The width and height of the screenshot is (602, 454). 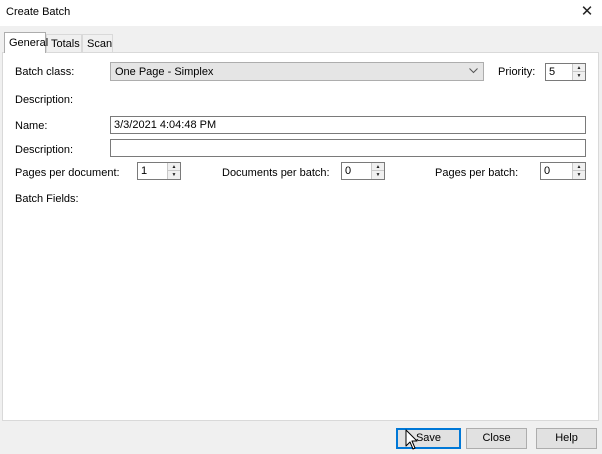 What do you see at coordinates (47, 199) in the screenshot?
I see `batch-fields-label: Batch Fields:` at bounding box center [47, 199].